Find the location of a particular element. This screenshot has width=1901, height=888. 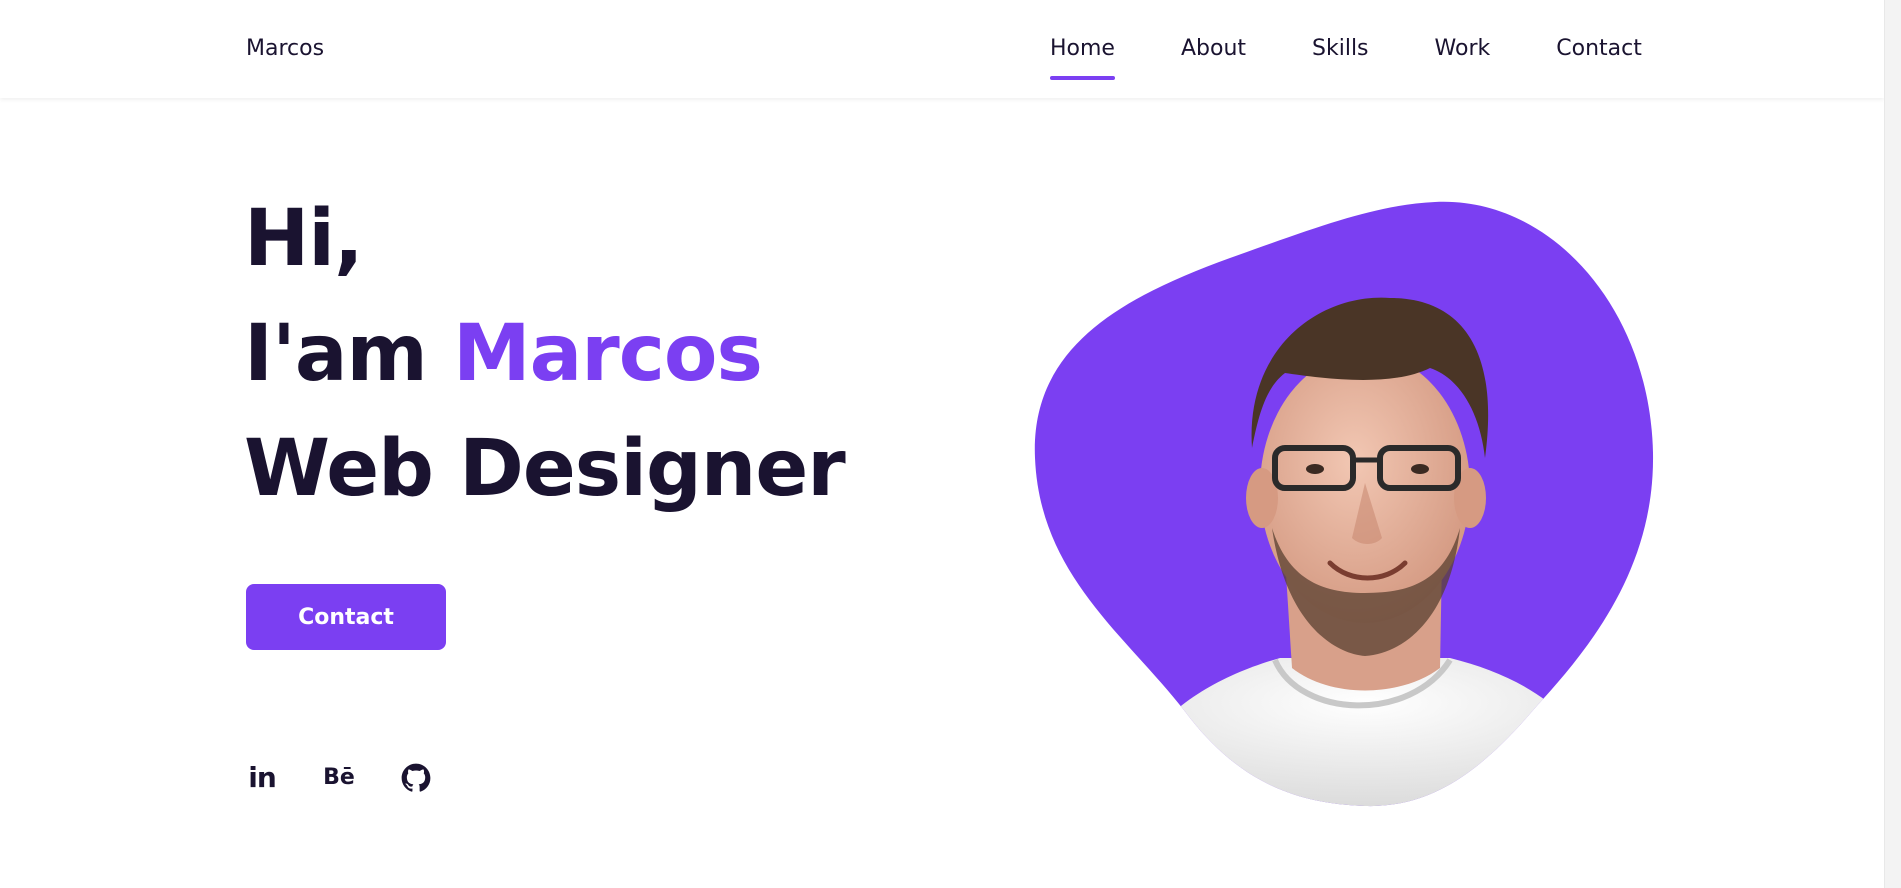

nav-about-label: About is located at coordinates (1213, 48).